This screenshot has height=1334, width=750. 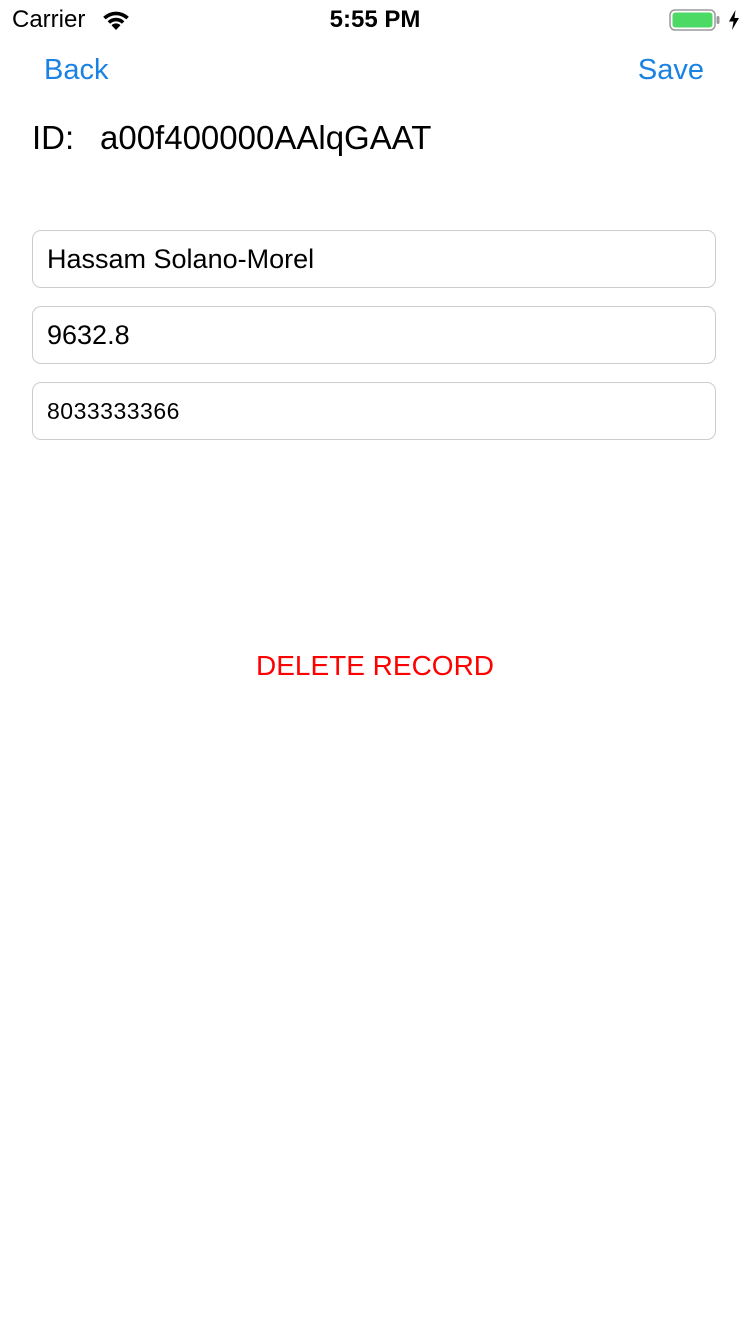 I want to click on record-id-row: ID: a00f400000AAlqGAAT, so click(x=231, y=138).